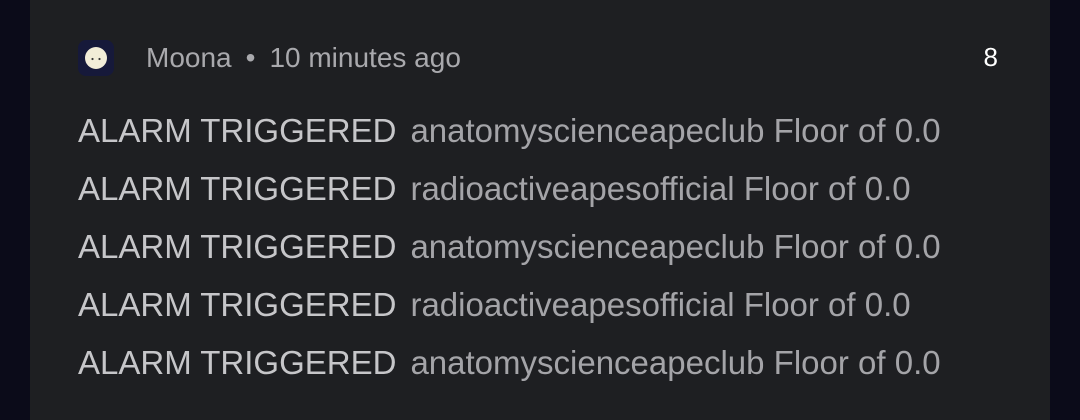 This screenshot has height=420, width=1080. Describe the element at coordinates (365, 57) in the screenshot. I see `notification-timestamp: 10 minutes ago` at that location.